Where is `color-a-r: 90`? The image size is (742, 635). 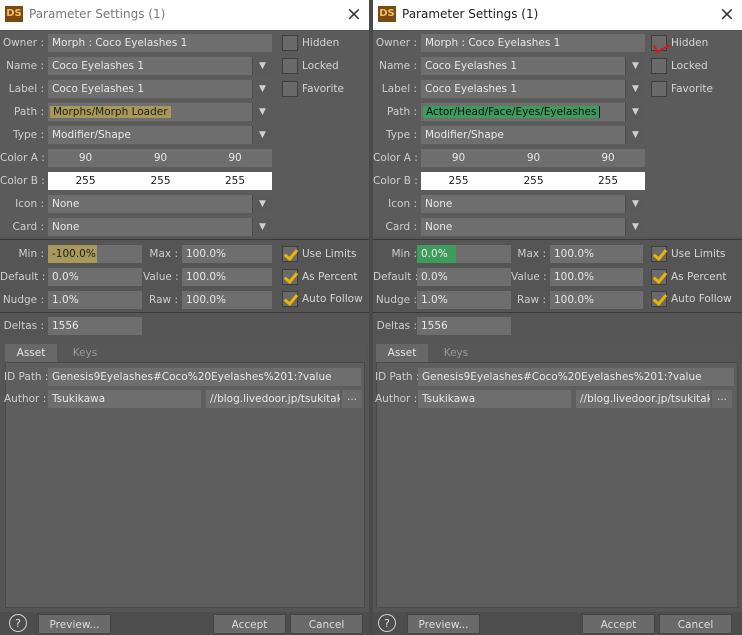
color-a-r: 90 is located at coordinates (85, 158).